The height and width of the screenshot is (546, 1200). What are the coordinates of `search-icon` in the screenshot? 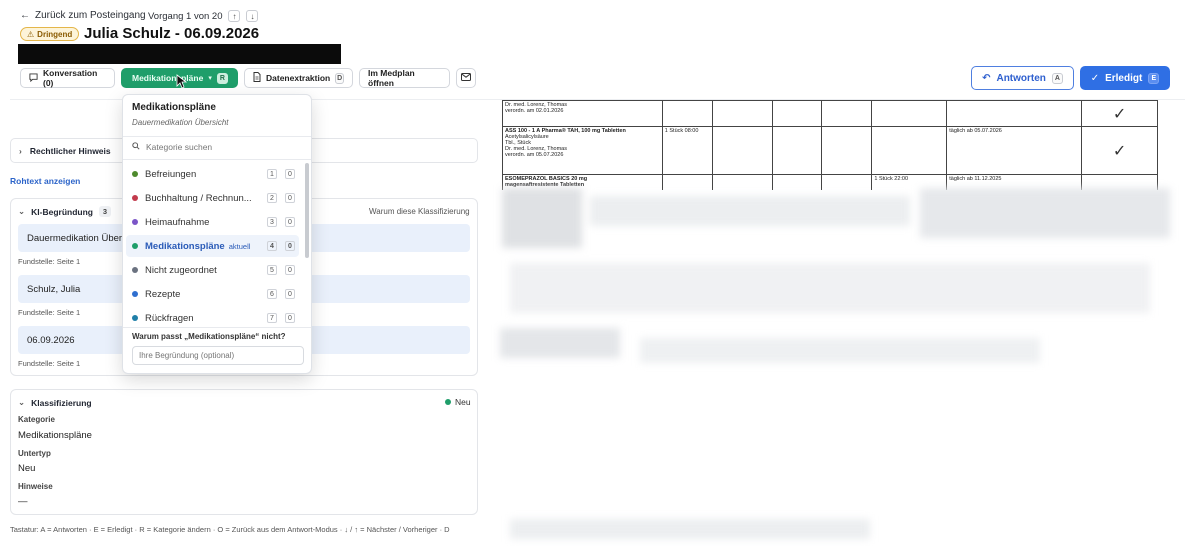 It's located at (136, 147).